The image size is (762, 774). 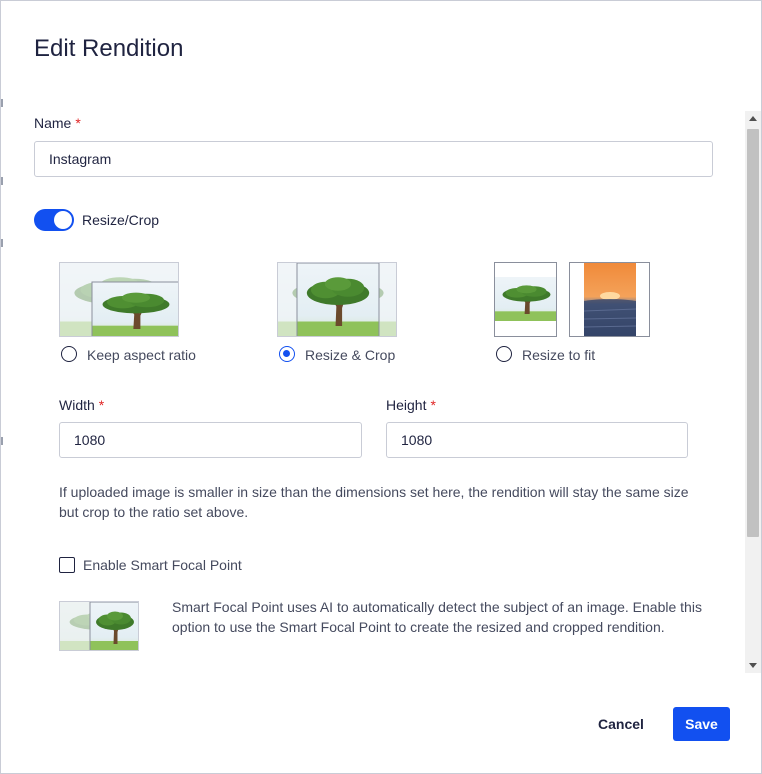 I want to click on resize-crop-thumbnail, so click(x=337, y=299).